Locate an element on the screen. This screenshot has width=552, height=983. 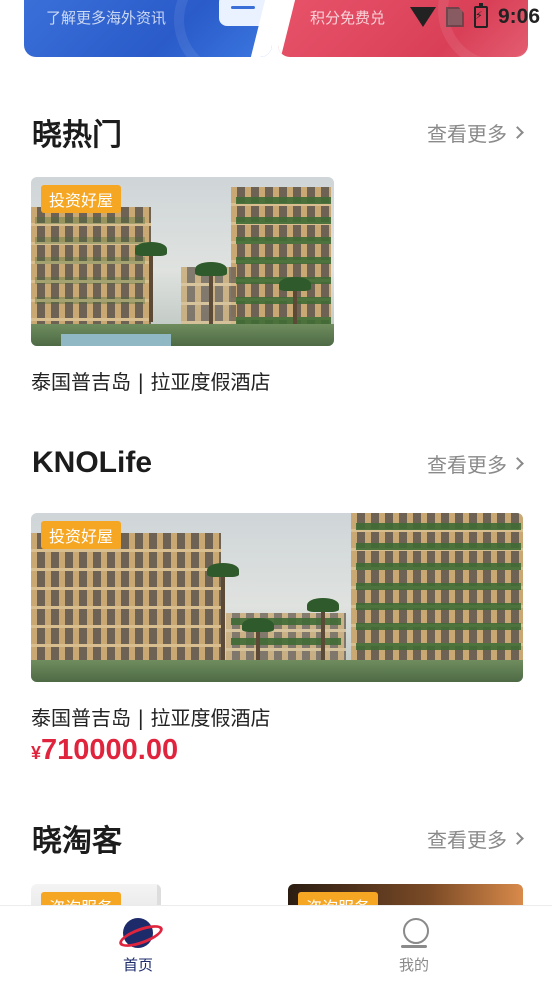
person-icon is located at coordinates (415, 933).